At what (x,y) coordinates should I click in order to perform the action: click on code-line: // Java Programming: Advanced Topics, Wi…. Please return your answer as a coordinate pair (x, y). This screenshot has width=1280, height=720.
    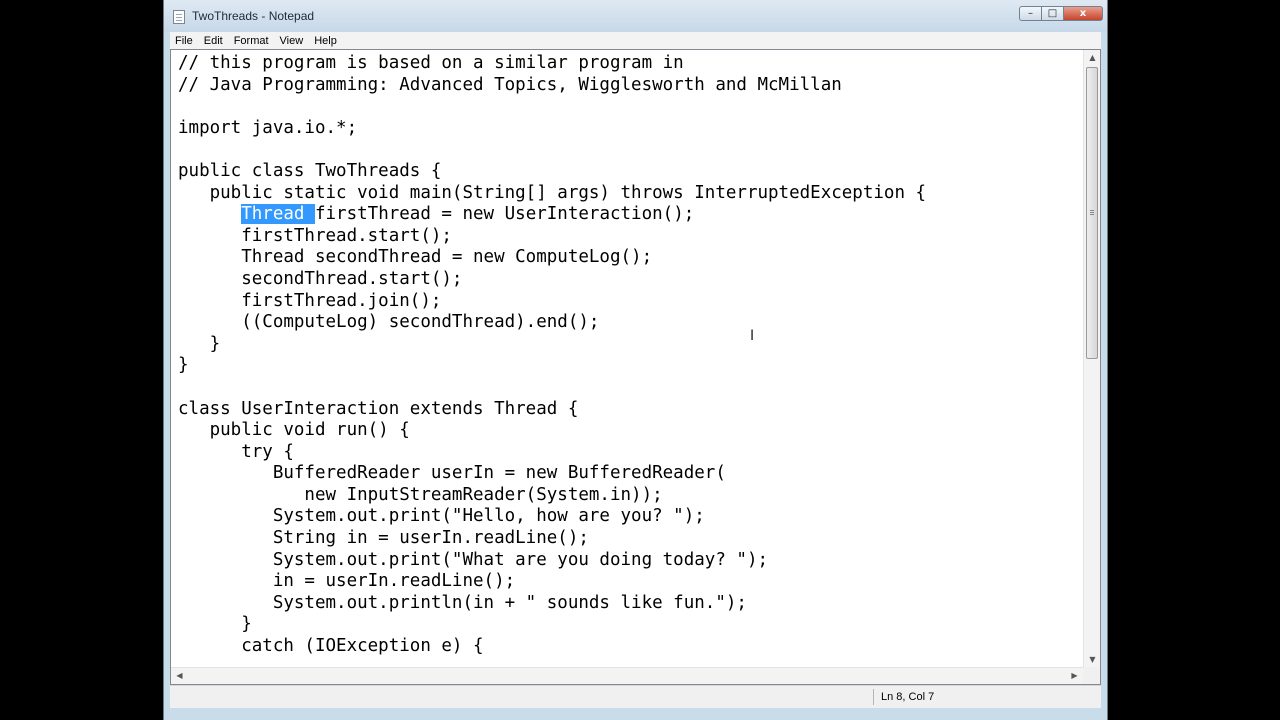
    Looking at the image, I should click on (510, 84).